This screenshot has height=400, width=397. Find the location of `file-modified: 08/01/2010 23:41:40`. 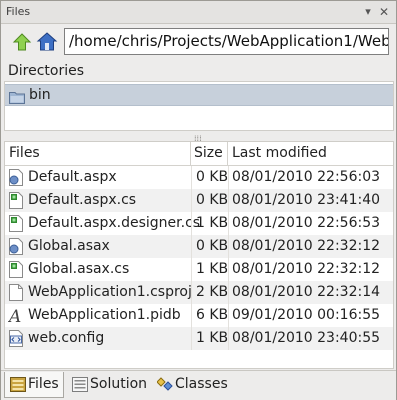

file-modified: 08/01/2010 23:41:40 is located at coordinates (306, 200).